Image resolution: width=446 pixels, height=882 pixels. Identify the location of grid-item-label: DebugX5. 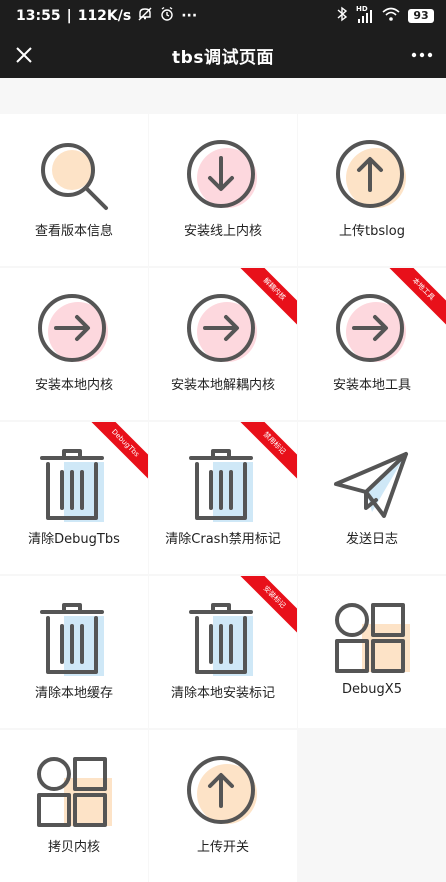
(372, 689).